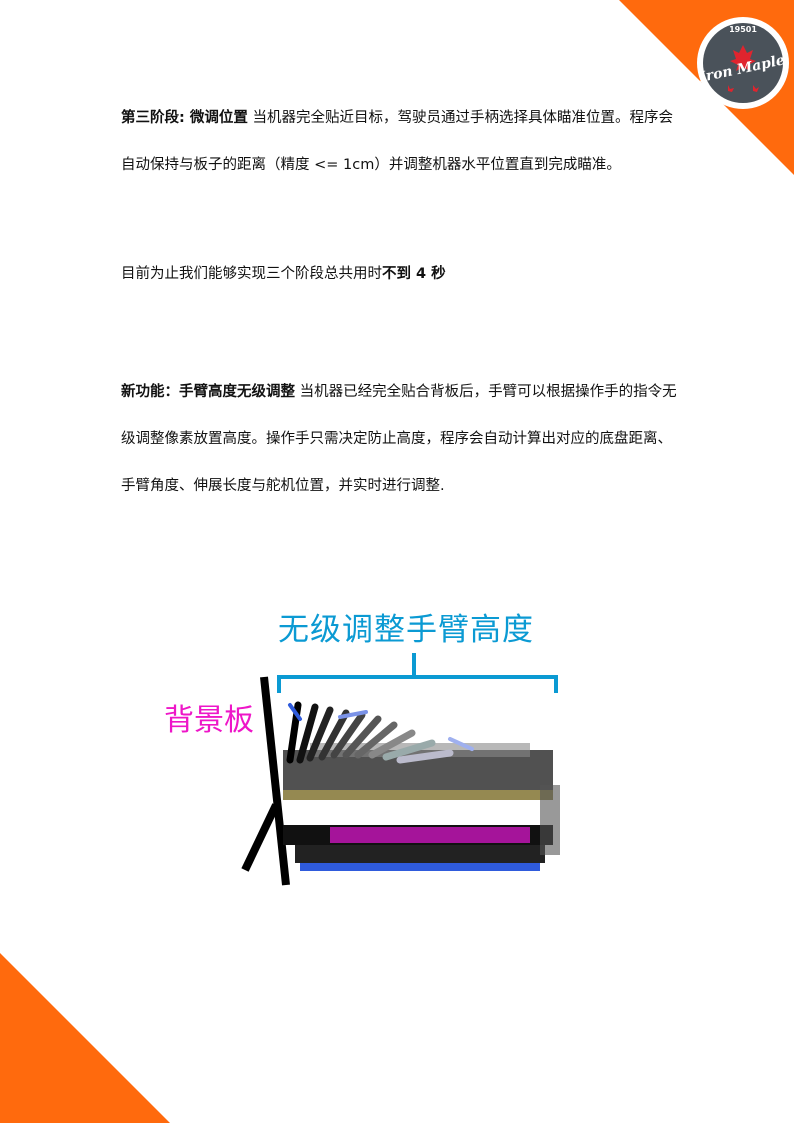 The height and width of the screenshot is (1123, 794). Describe the element at coordinates (265, 781) in the screenshot. I see `backboard` at that location.